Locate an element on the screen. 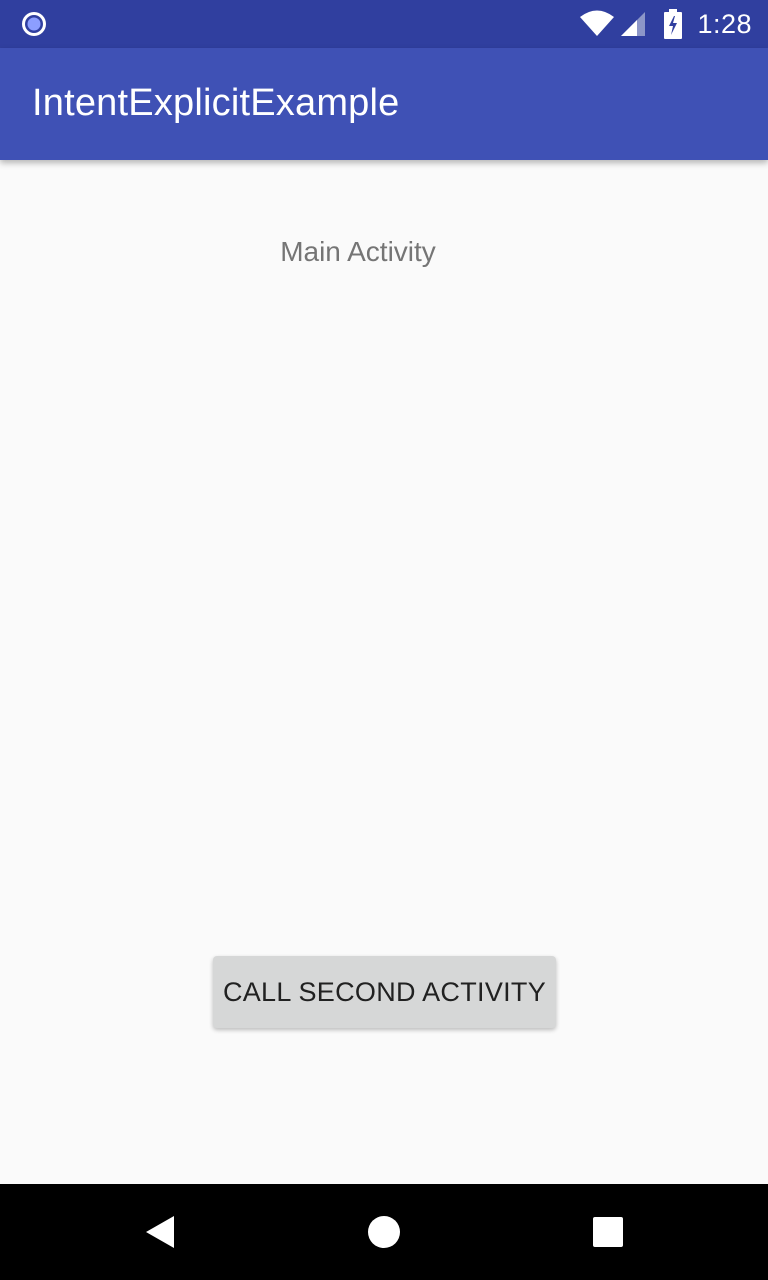 The height and width of the screenshot is (1280, 768). status-time: 1:28 is located at coordinates (724, 23).